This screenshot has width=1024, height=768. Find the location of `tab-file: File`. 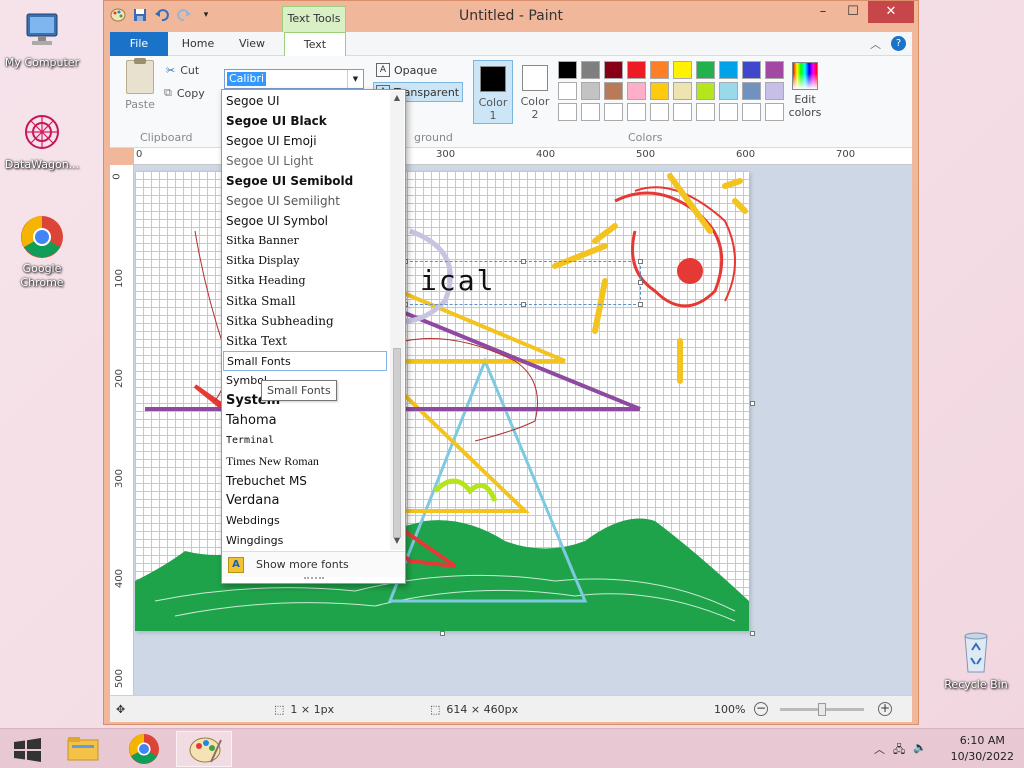

tab-file: File is located at coordinates (139, 44).